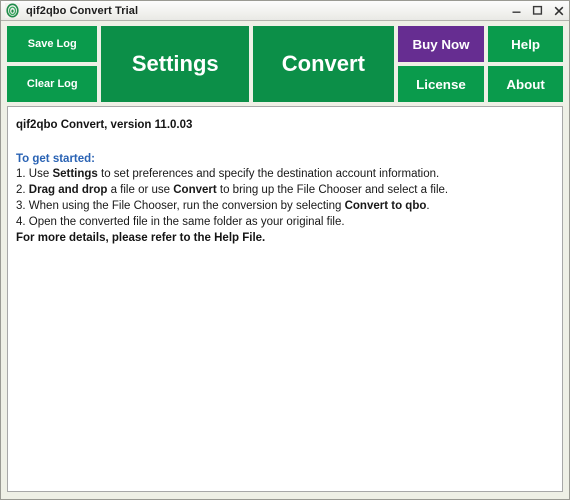  I want to click on window-controls, so click(537, 10).